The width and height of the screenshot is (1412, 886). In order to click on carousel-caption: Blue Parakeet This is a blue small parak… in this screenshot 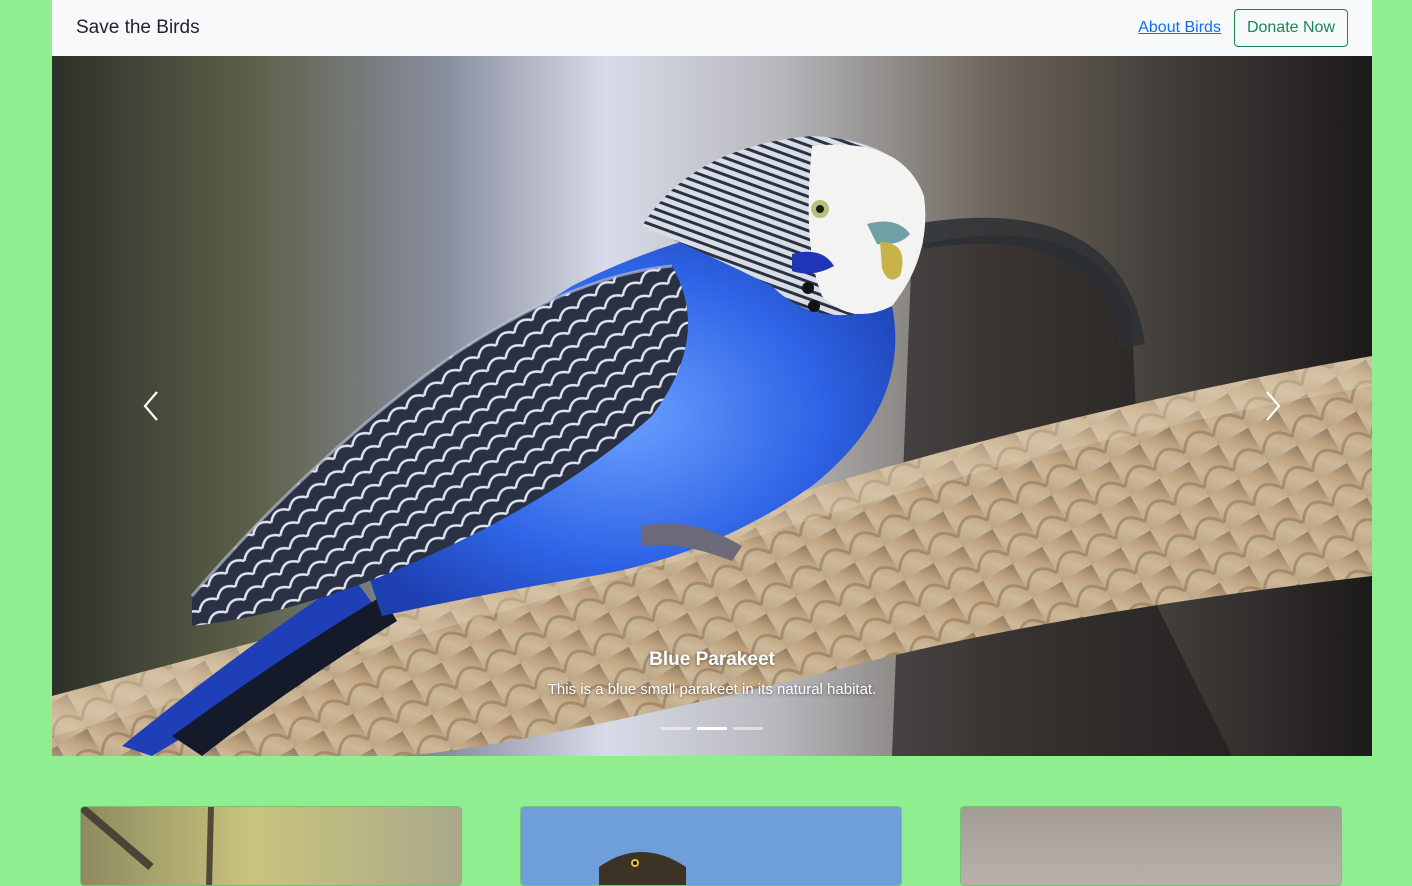, I will do `click(712, 673)`.